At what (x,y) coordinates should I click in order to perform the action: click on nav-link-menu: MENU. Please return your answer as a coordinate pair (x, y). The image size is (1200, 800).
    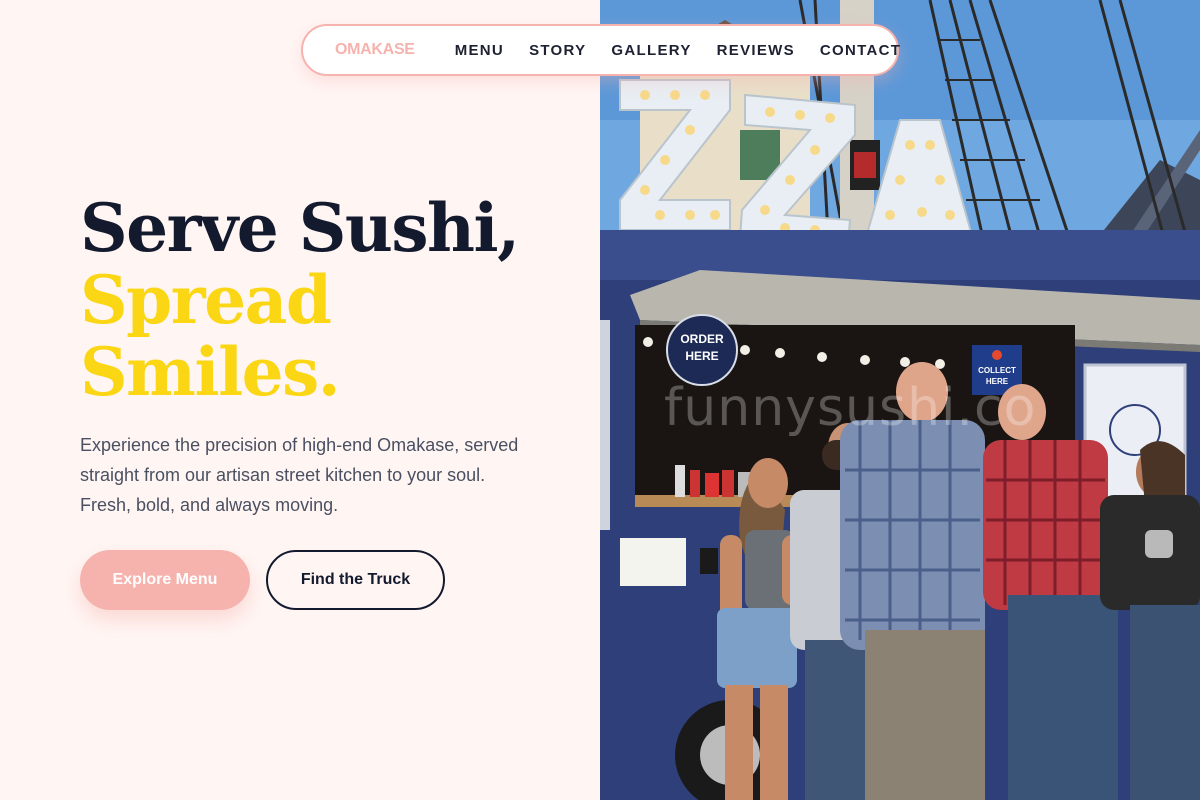
    Looking at the image, I should click on (479, 50).